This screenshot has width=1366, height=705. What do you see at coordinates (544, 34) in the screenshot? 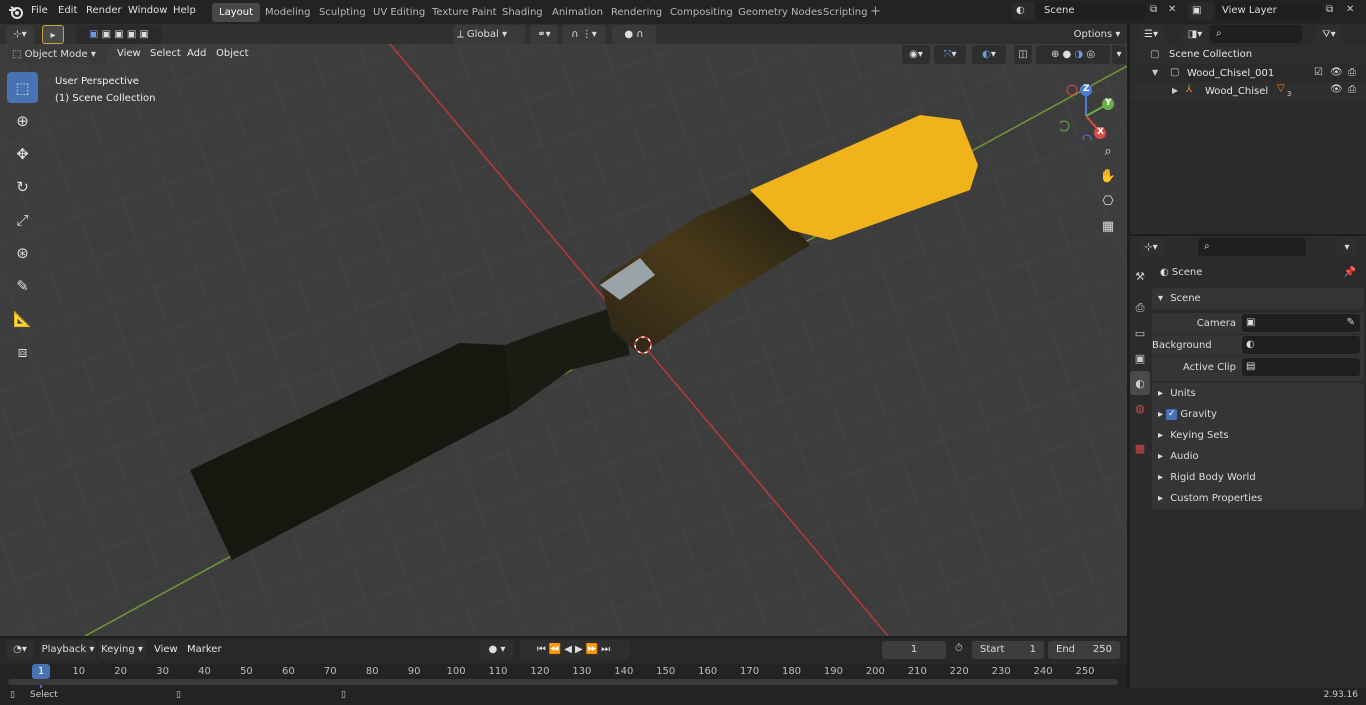
I see `pivot-point-icon: ⚭▾` at bounding box center [544, 34].